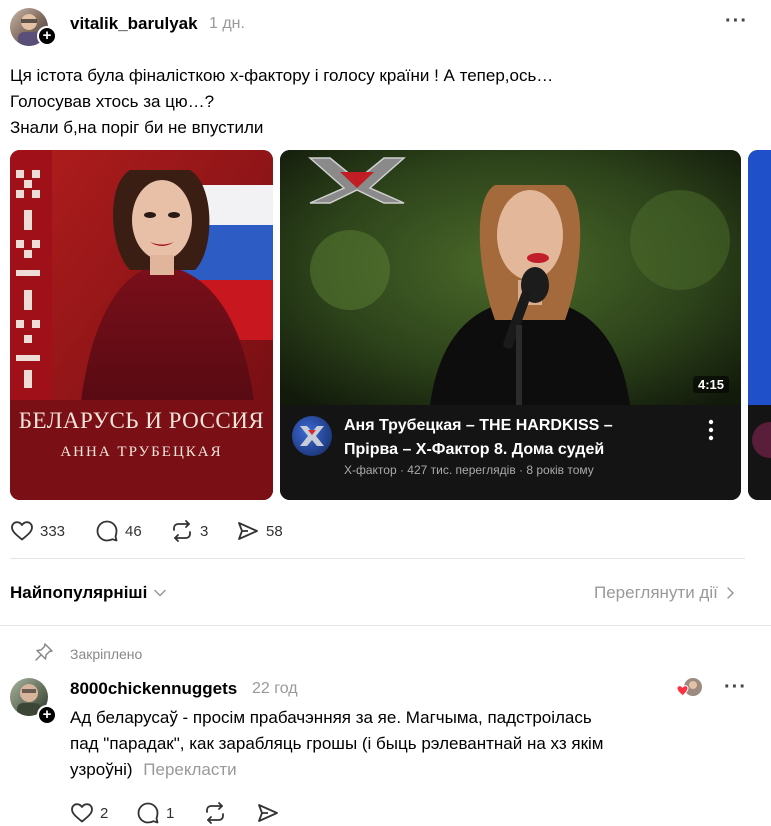  What do you see at coordinates (79, 592) in the screenshot?
I see `sort-label: Найпопулярніші` at bounding box center [79, 592].